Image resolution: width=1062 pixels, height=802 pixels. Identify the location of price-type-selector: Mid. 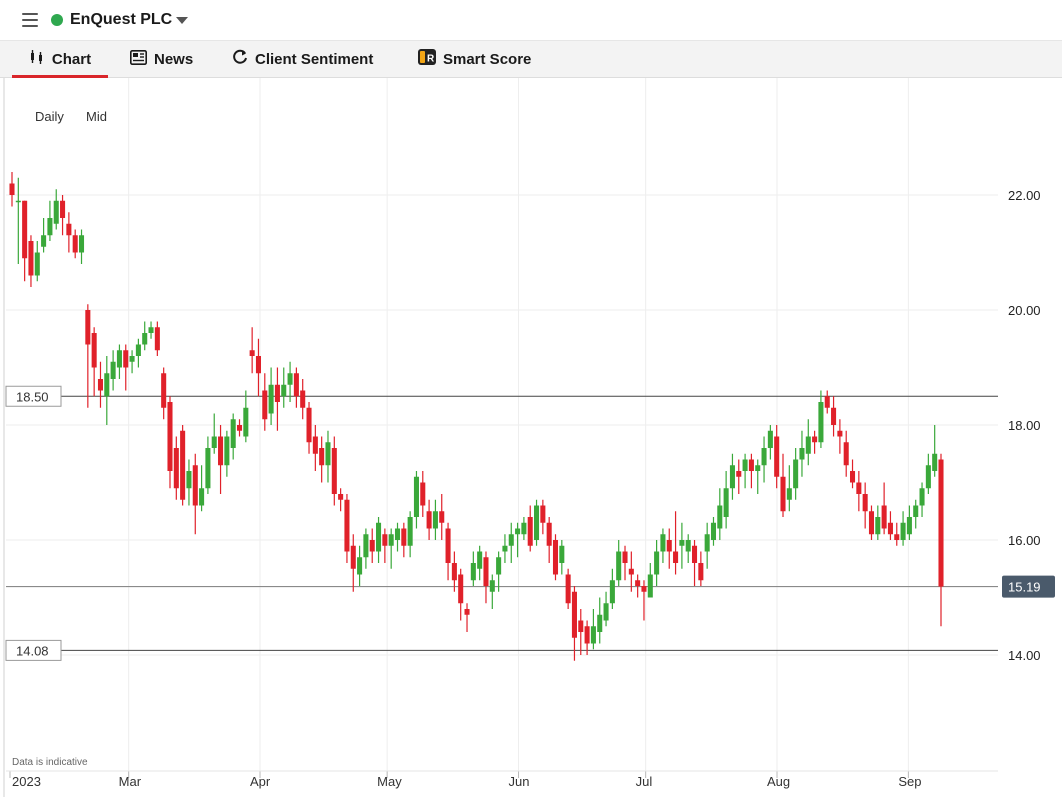
(96, 116).